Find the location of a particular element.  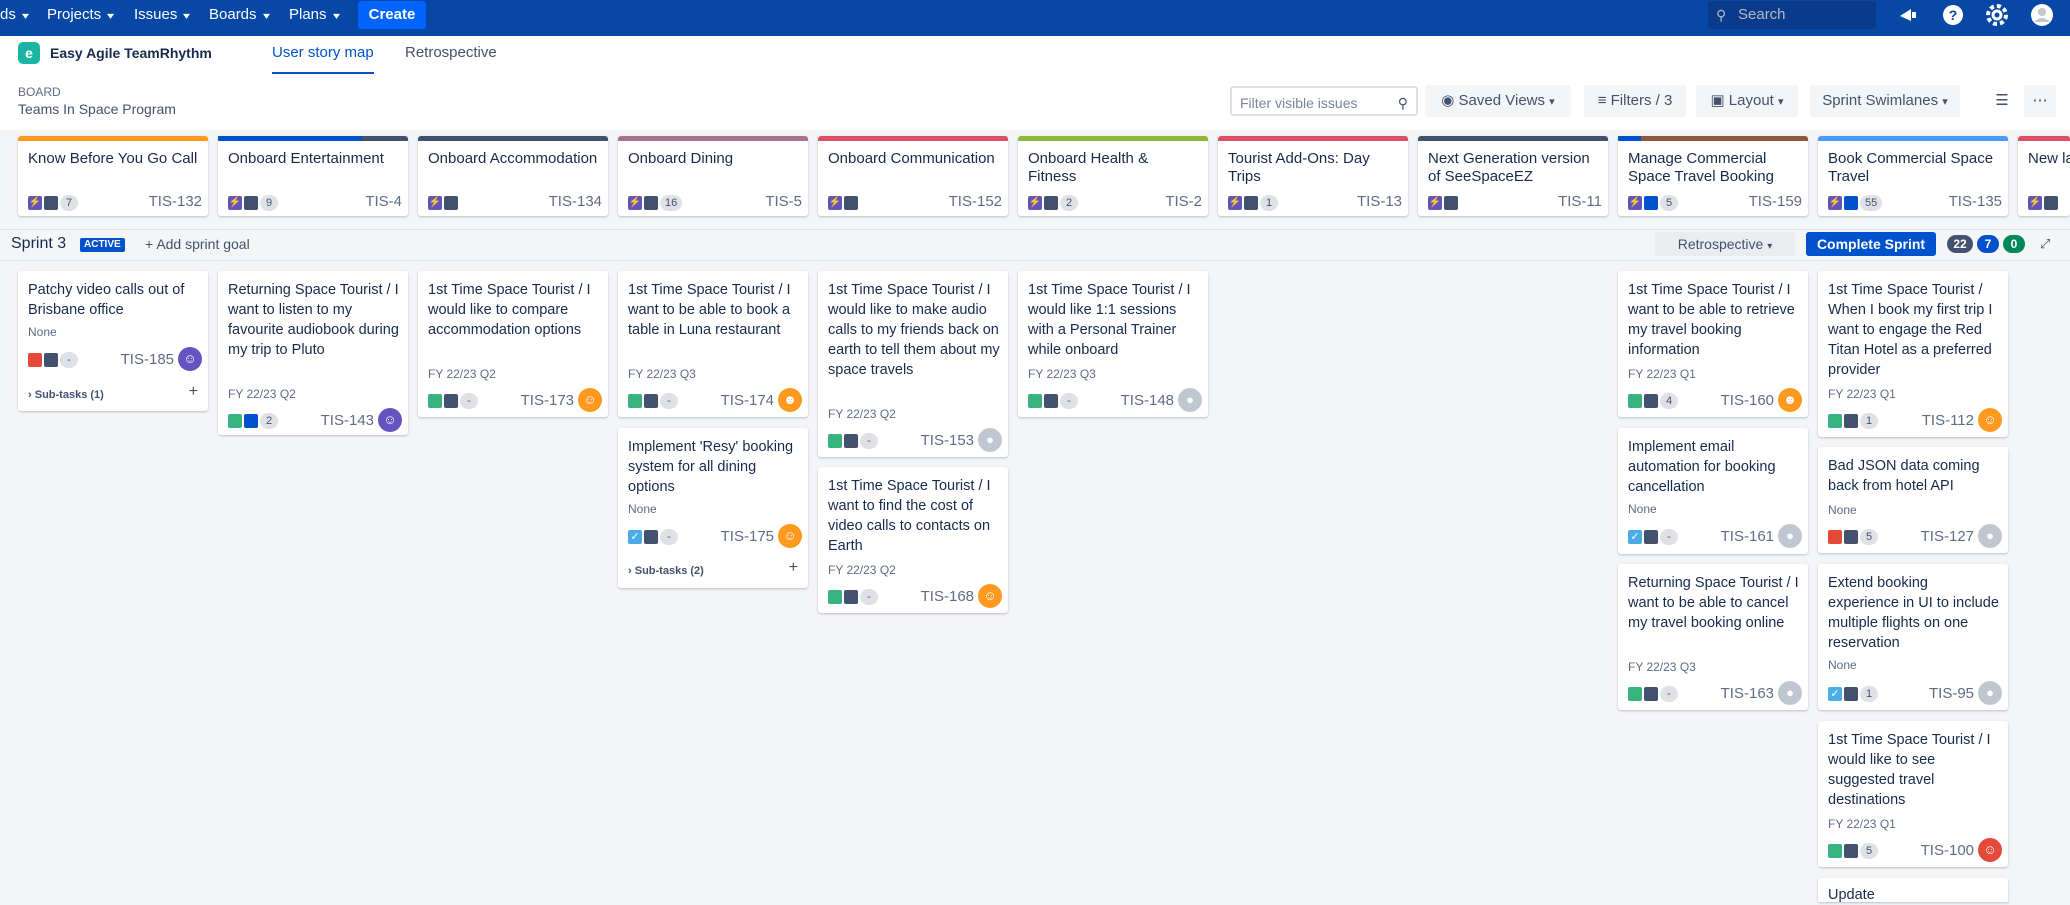

story-icon is located at coordinates (835, 440).